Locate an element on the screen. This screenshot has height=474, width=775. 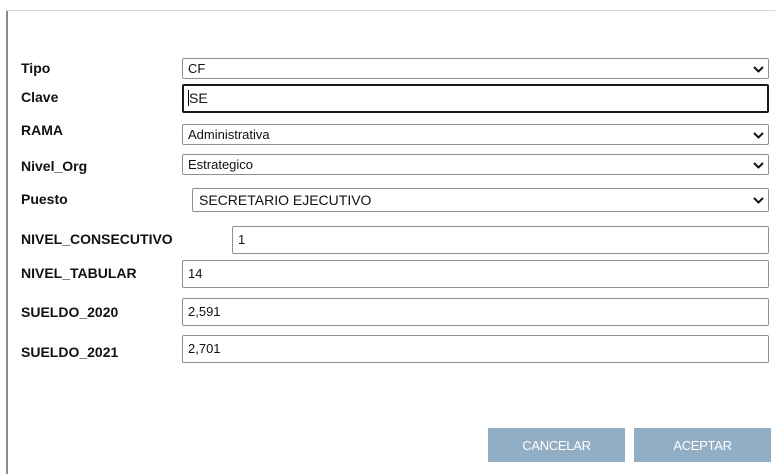
nivel-org-select: Estrategico is located at coordinates (475, 164).